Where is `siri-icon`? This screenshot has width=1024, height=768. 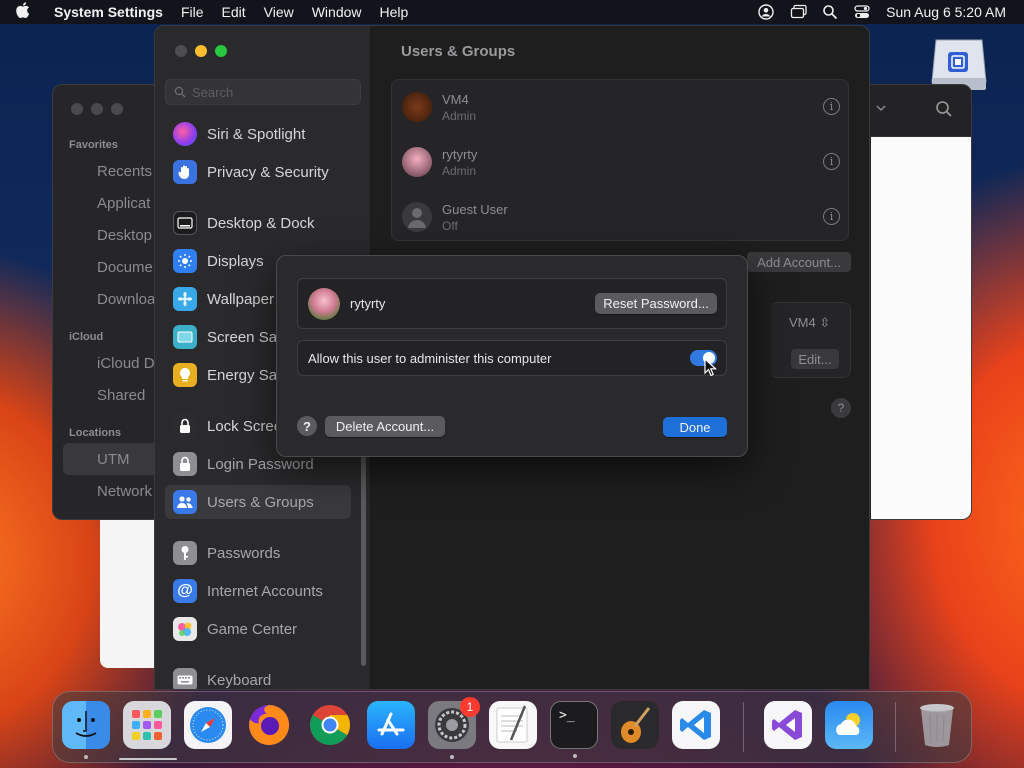
siri-icon is located at coordinates (185, 134).